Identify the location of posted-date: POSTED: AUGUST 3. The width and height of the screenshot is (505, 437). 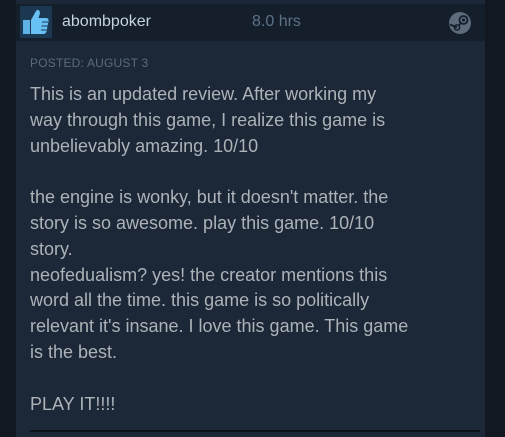
(89, 63).